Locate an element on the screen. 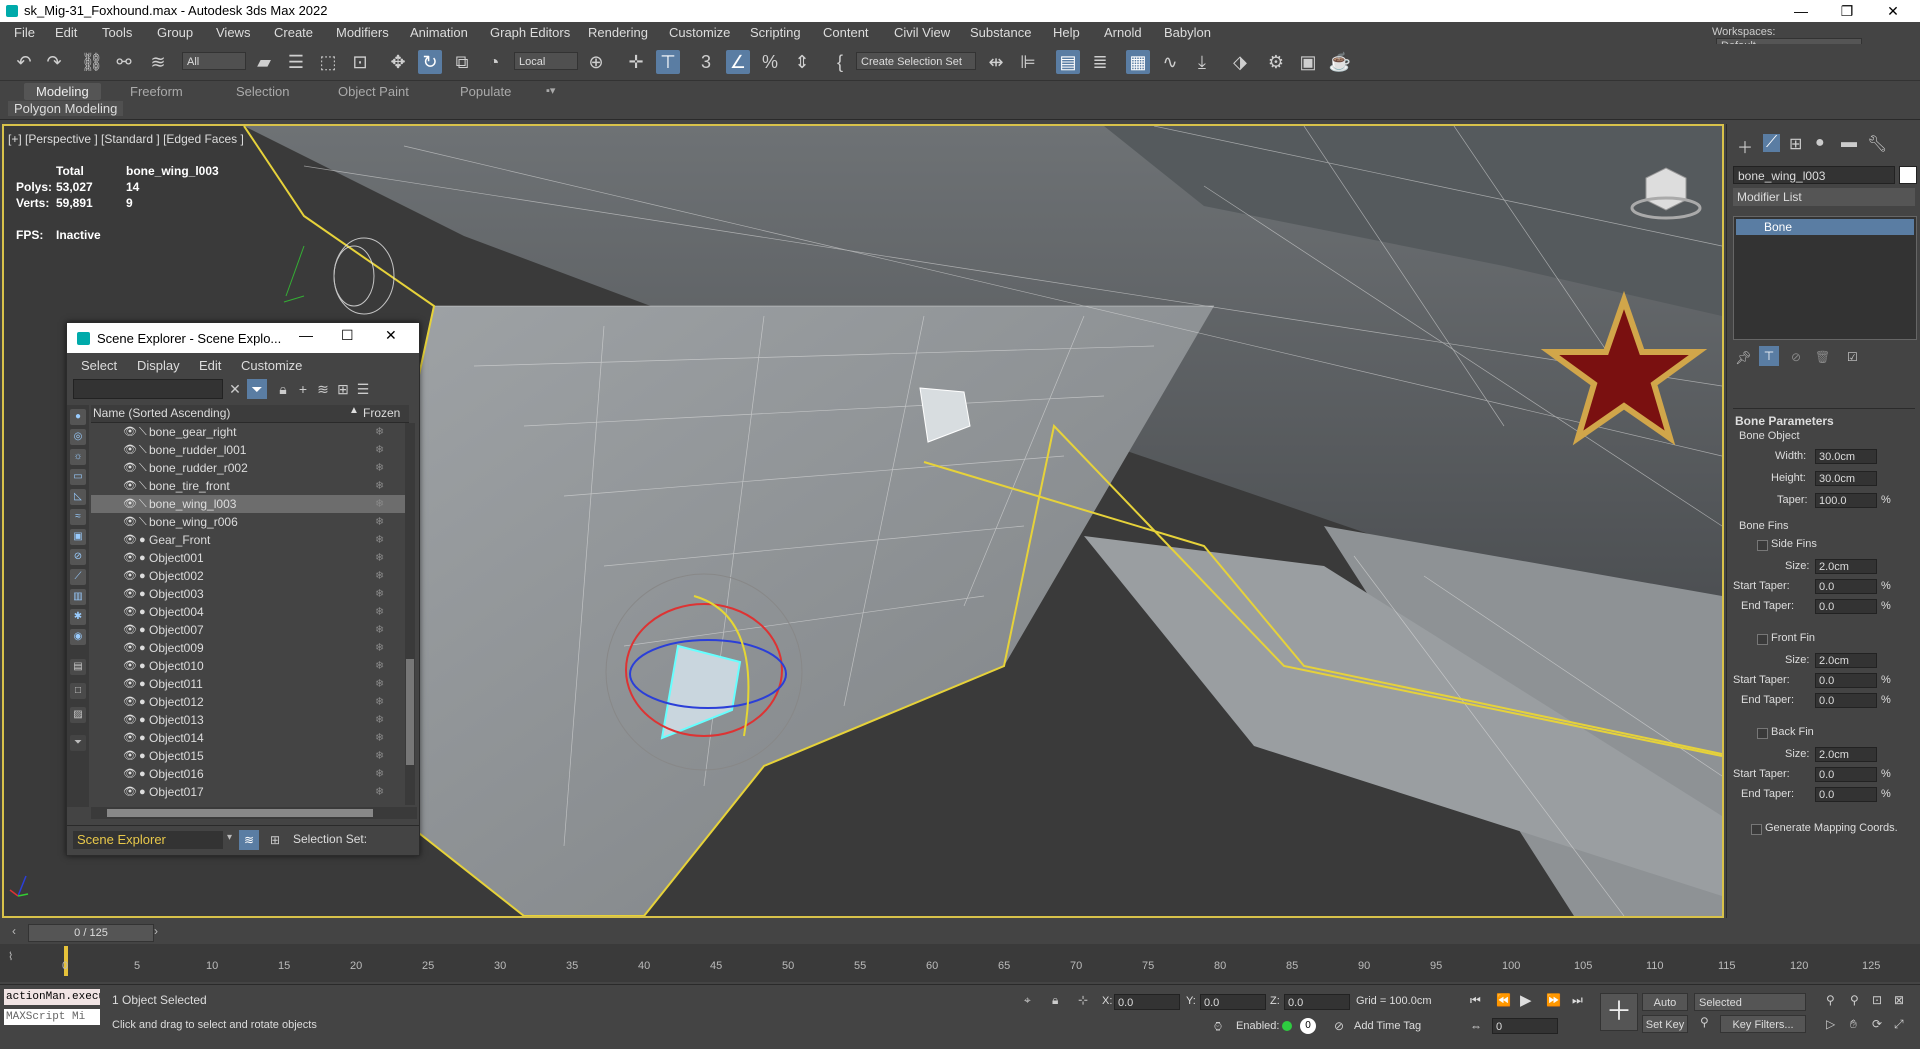 The width and height of the screenshot is (1920, 1049). se-maximize-button: ☐ is located at coordinates (347, 335).